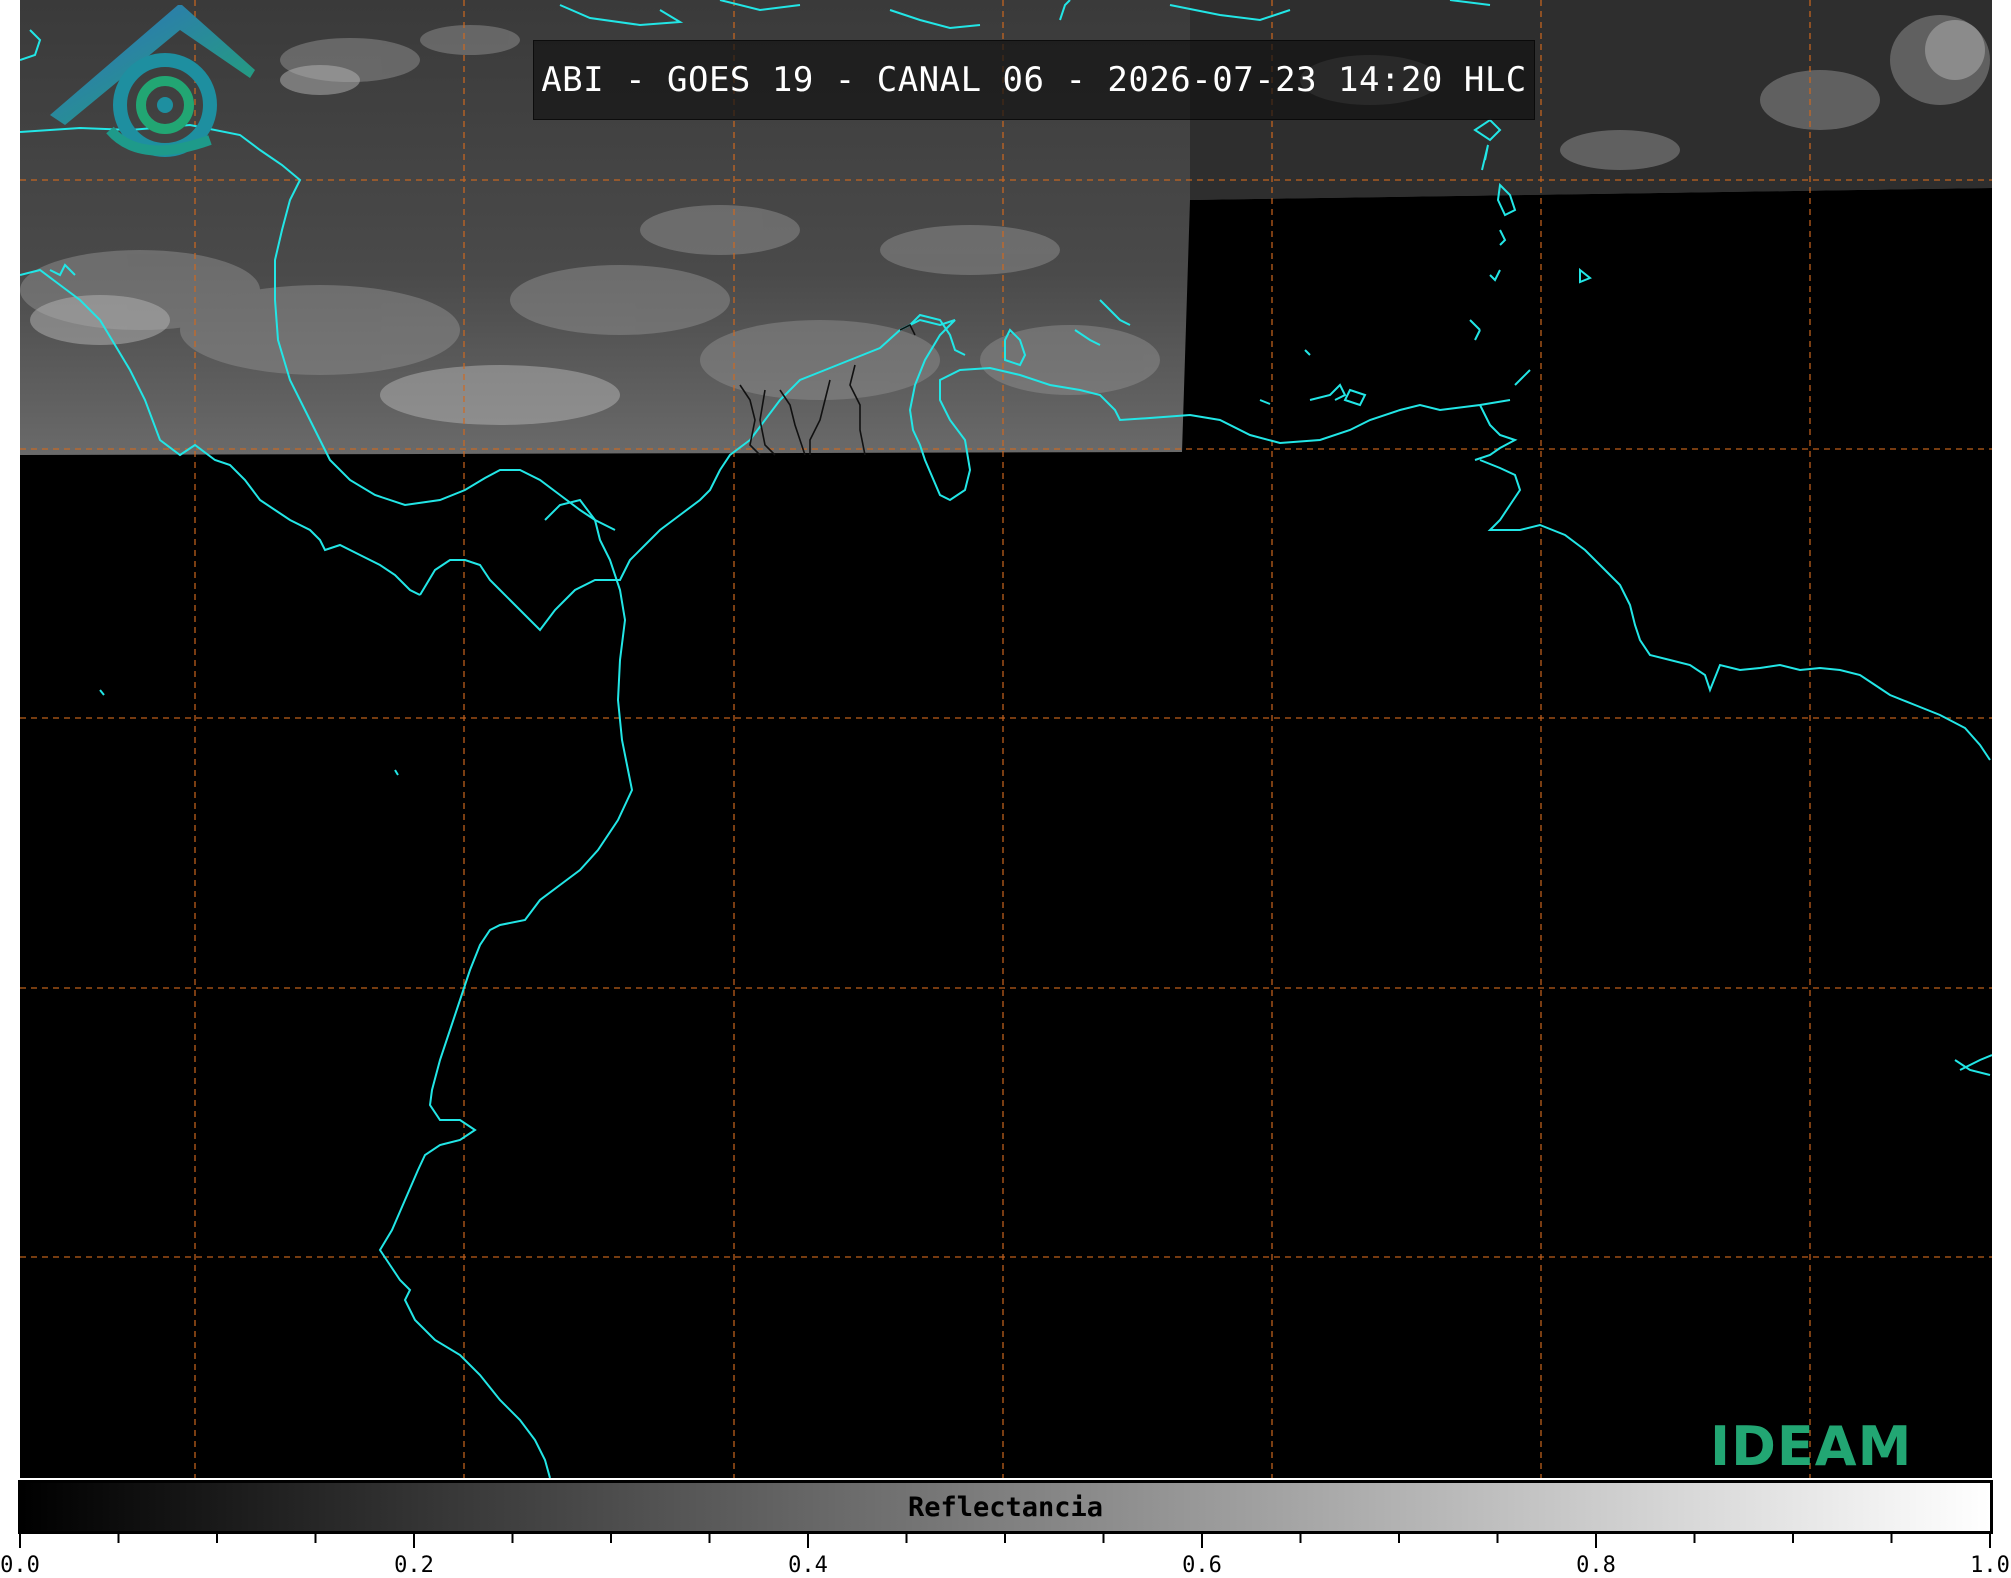 This screenshot has height=1578, width=2011. What do you see at coordinates (1811, 1446) in the screenshot?
I see `ideam-logo-text: IDEAM` at bounding box center [1811, 1446].